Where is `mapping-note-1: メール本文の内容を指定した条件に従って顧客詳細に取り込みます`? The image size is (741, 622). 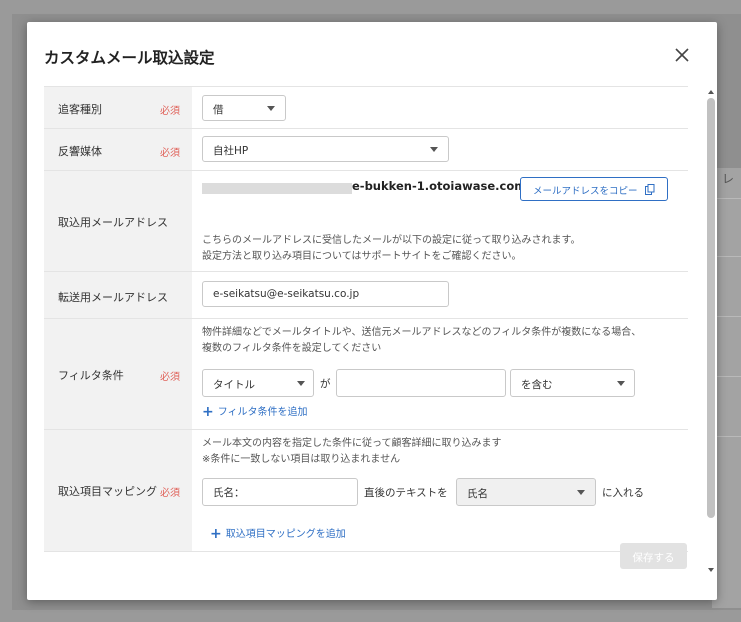
mapping-note-1: メール本文の内容を指定した条件に従って顧客詳細に取り込みます is located at coordinates (352, 443).